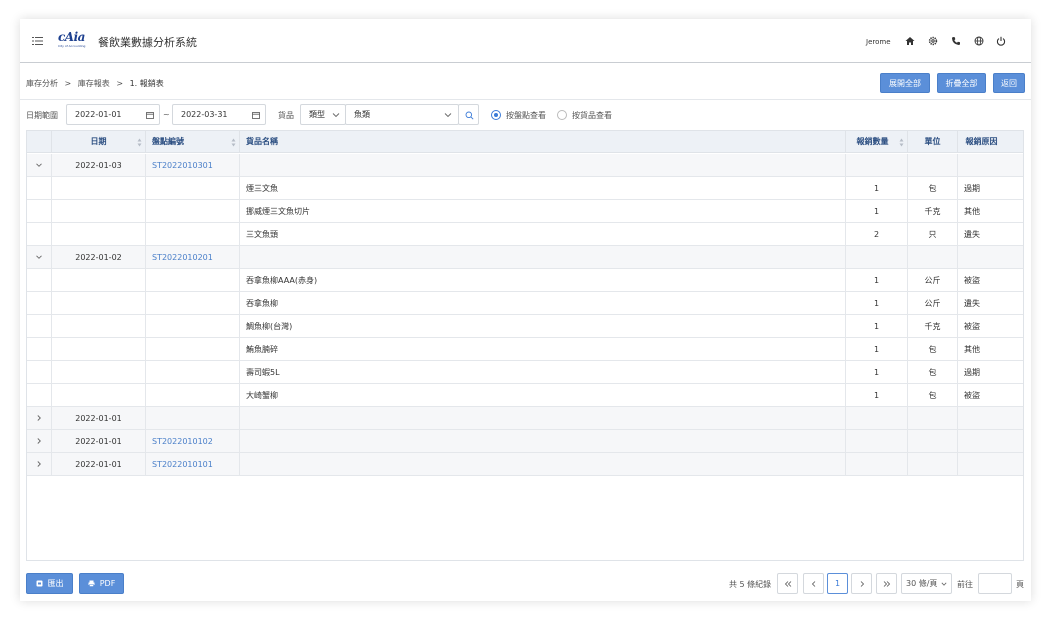 Image resolution: width=1053 pixels, height=623 pixels. I want to click on gear-icon, so click(933, 41).